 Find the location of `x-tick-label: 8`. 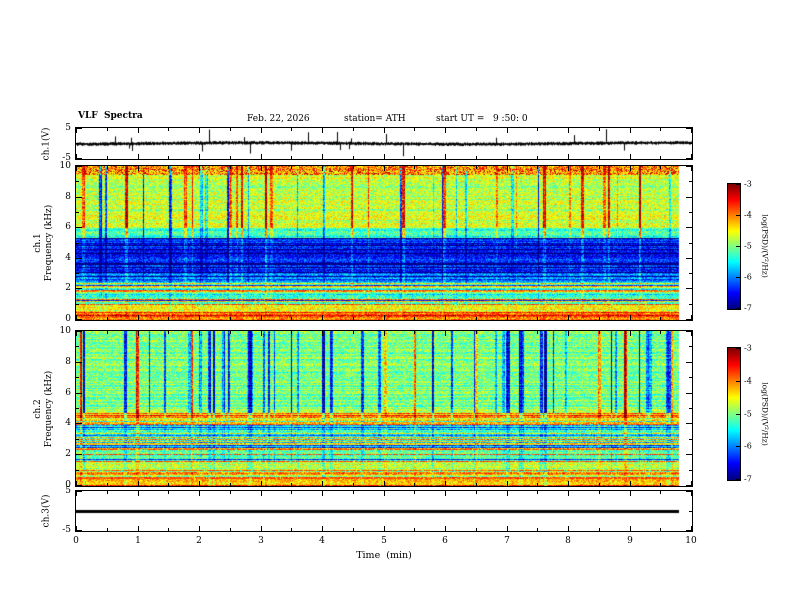

x-tick-label: 8 is located at coordinates (568, 541).